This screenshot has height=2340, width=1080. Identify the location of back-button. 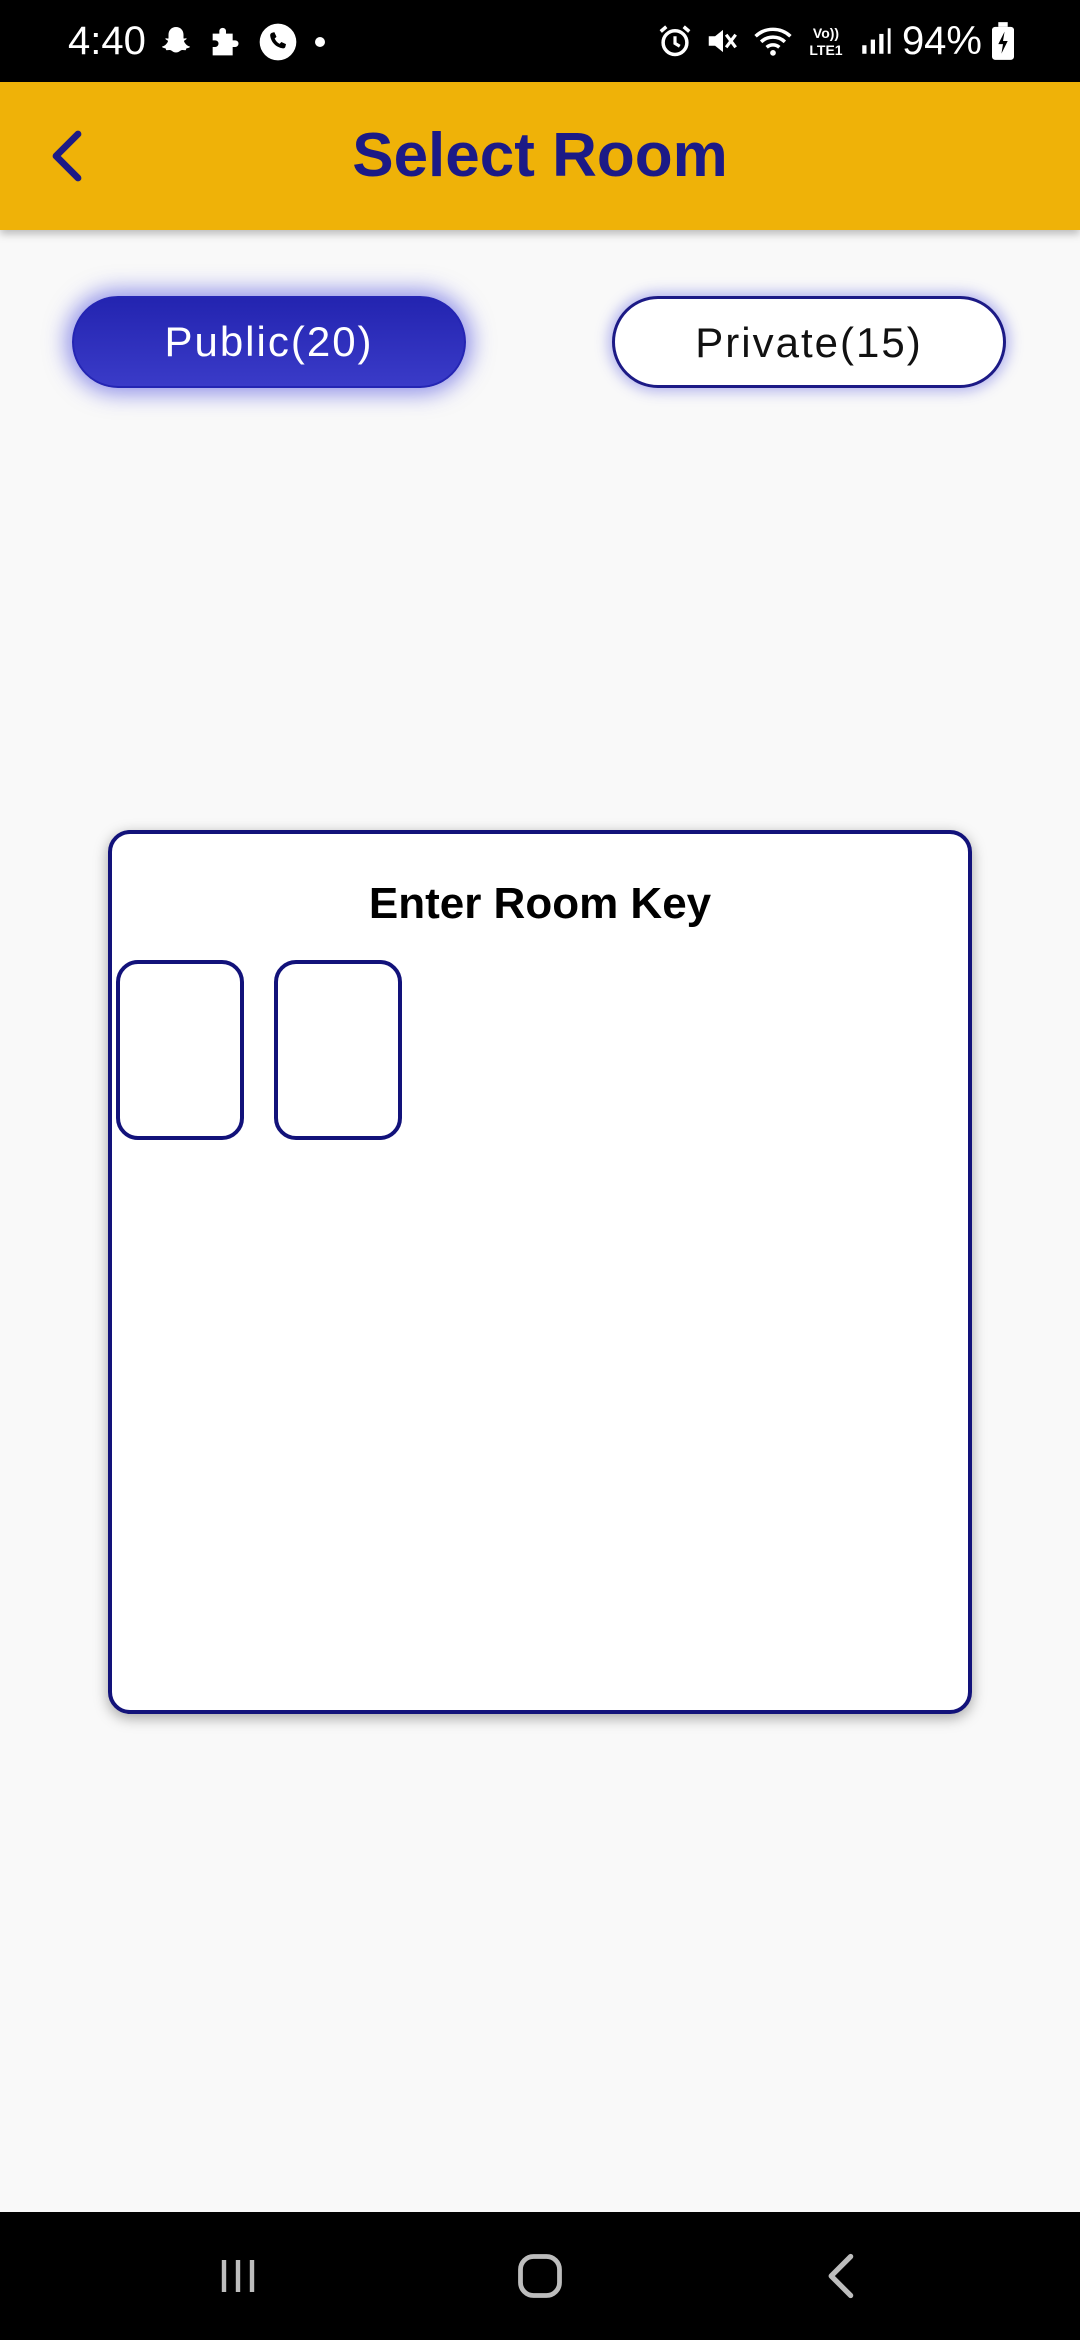
(68, 156).